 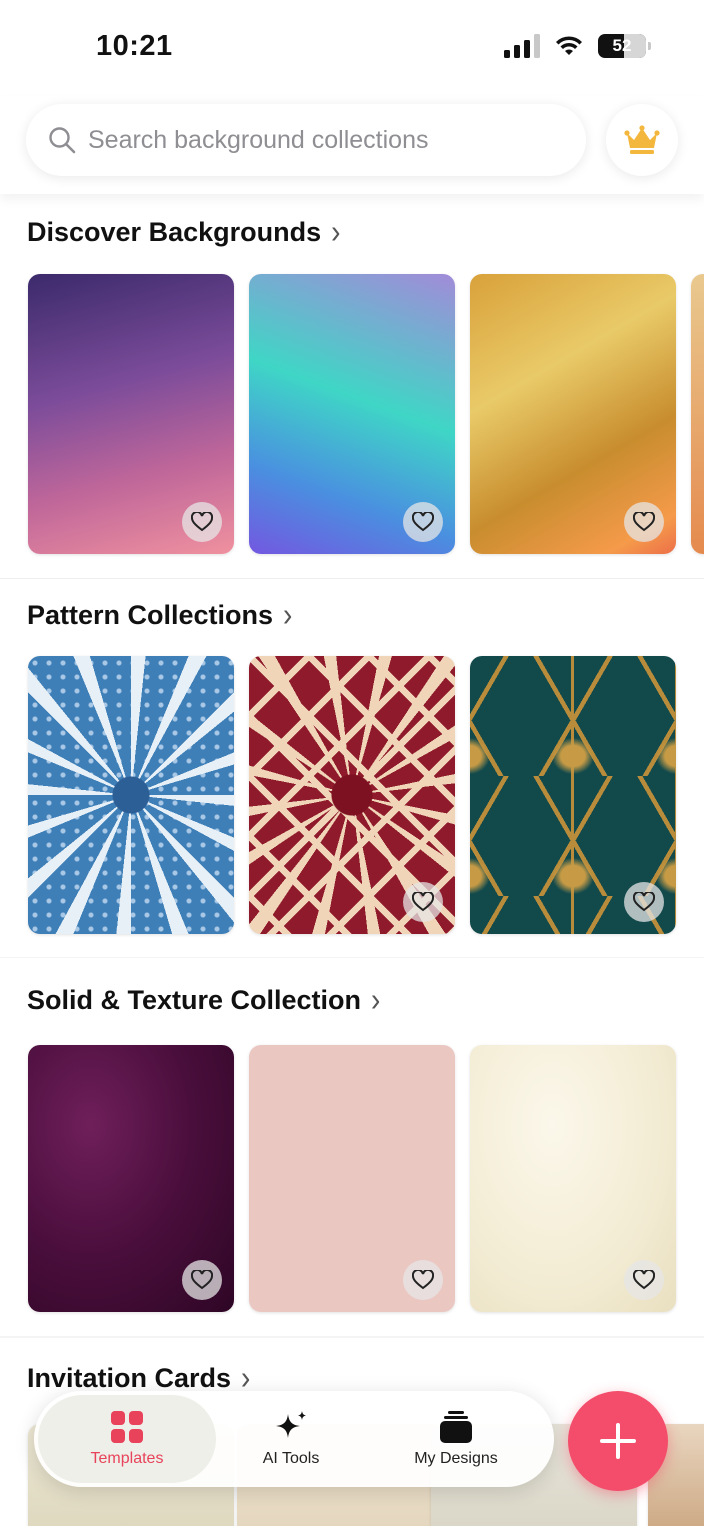 I want to click on tab-bar: Templates AI Tools My Designs, so click(x=294, y=1439).